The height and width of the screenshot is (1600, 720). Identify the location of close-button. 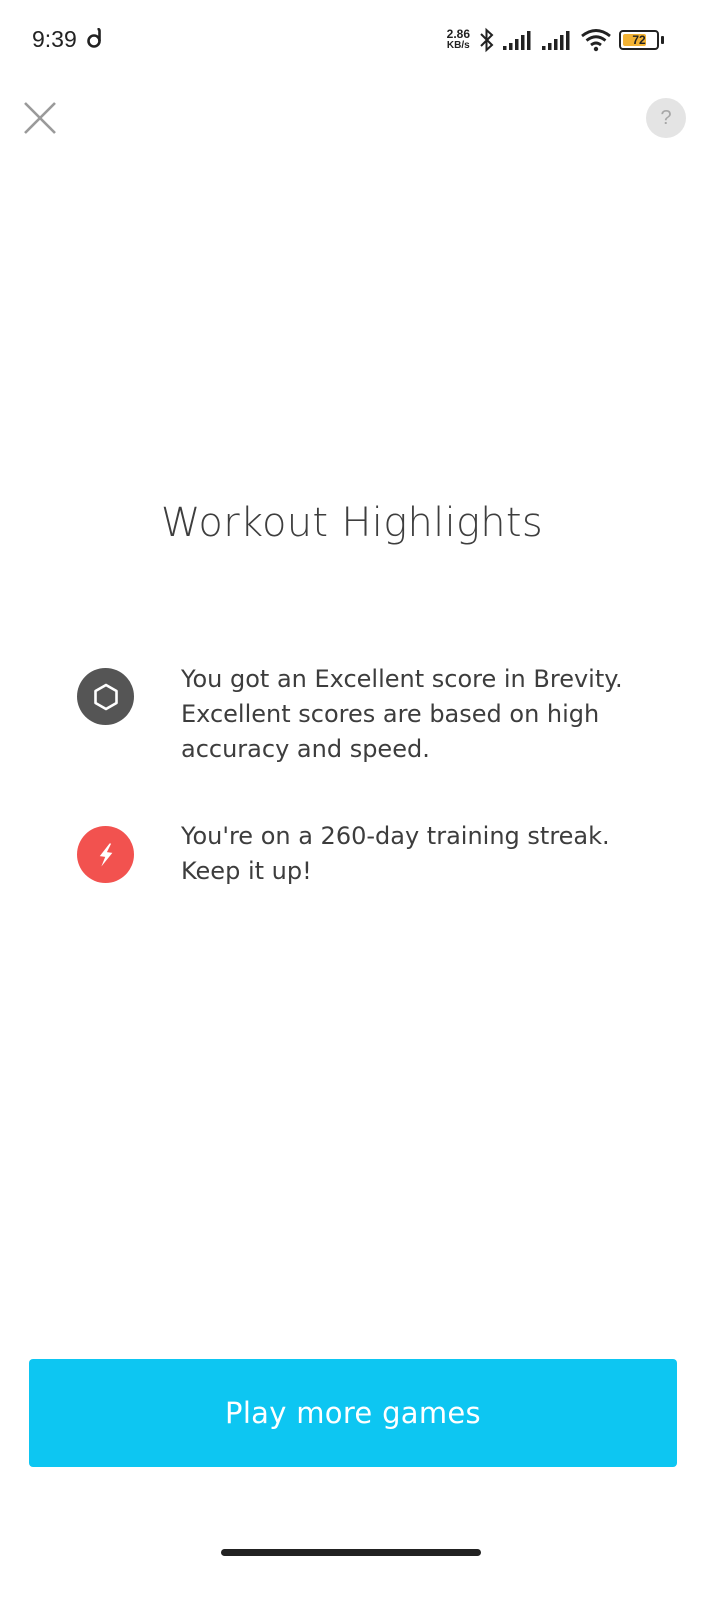
(40, 118).